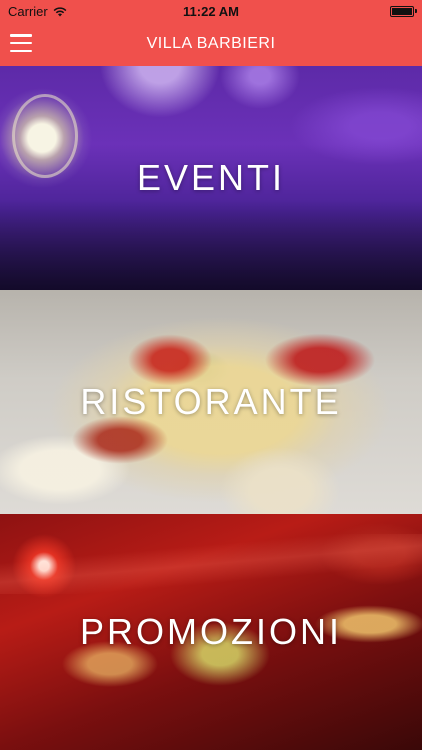  Describe the element at coordinates (45, 136) in the screenshot. I see `stage-fan-light` at that location.